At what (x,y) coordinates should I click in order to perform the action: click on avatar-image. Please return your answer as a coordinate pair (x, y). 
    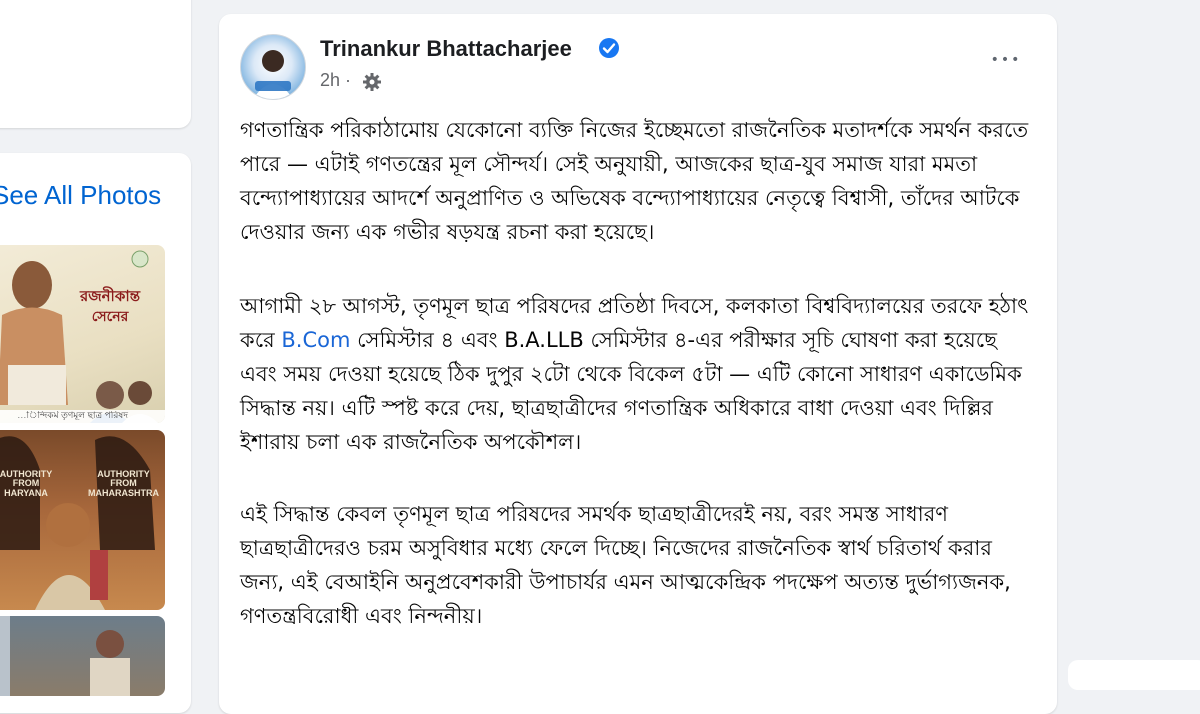
    Looking at the image, I should click on (273, 74).